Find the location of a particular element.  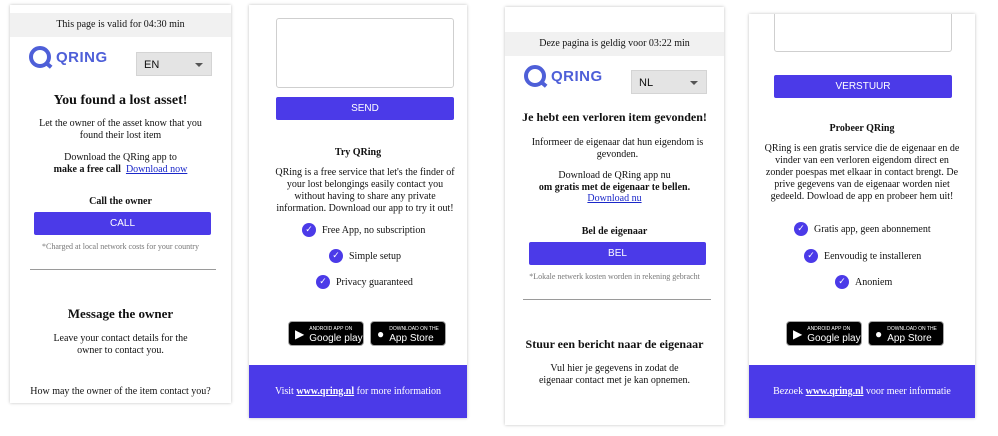

message-title: Stuur een bericht naar de eigenaar is located at coordinates (614, 344).